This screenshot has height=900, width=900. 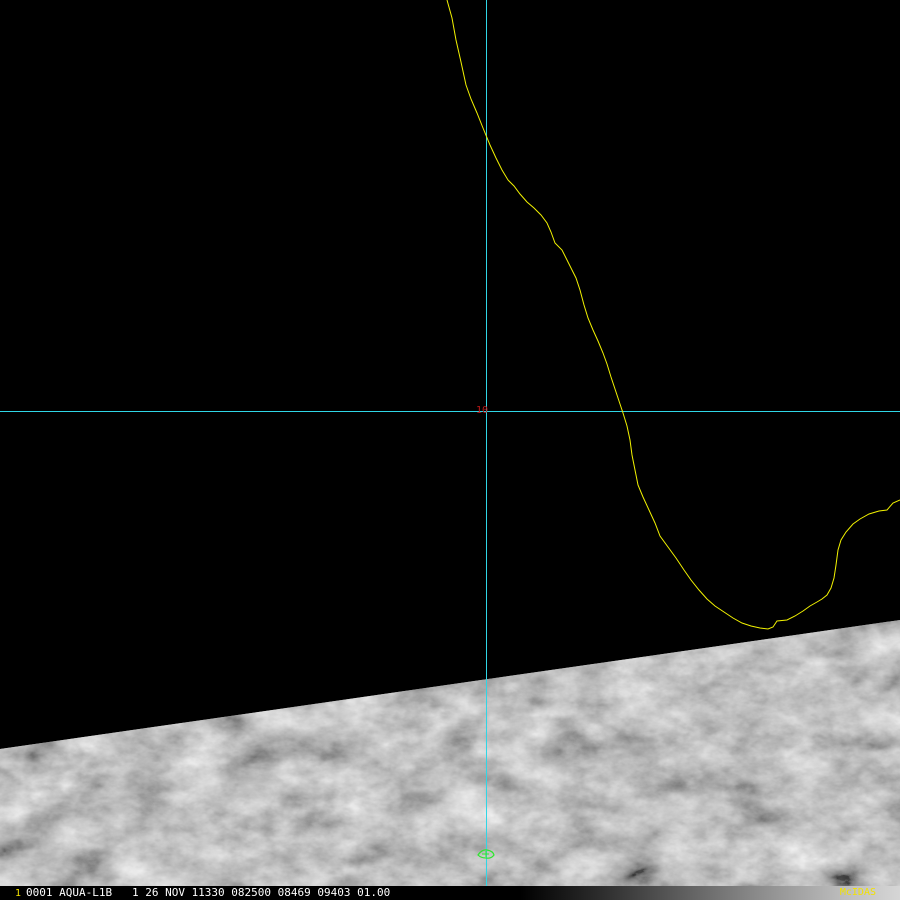 What do you see at coordinates (482, 410) in the screenshot?
I see `latitude-label: 10` at bounding box center [482, 410].